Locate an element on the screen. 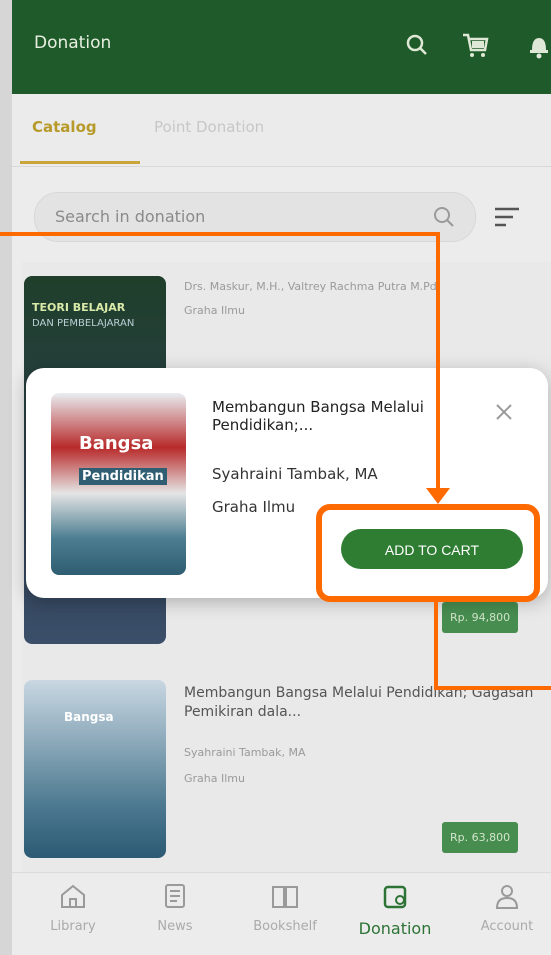 This screenshot has height=955, width=551. cover-title: Bangsa is located at coordinates (89, 717).